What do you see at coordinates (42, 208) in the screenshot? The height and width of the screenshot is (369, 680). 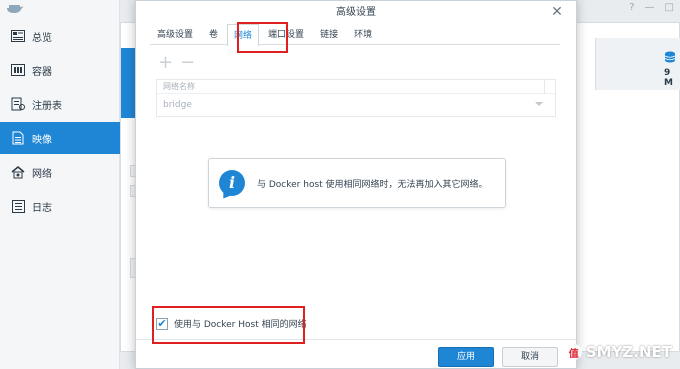 I see `sidebar-item-label: 日志` at bounding box center [42, 208].